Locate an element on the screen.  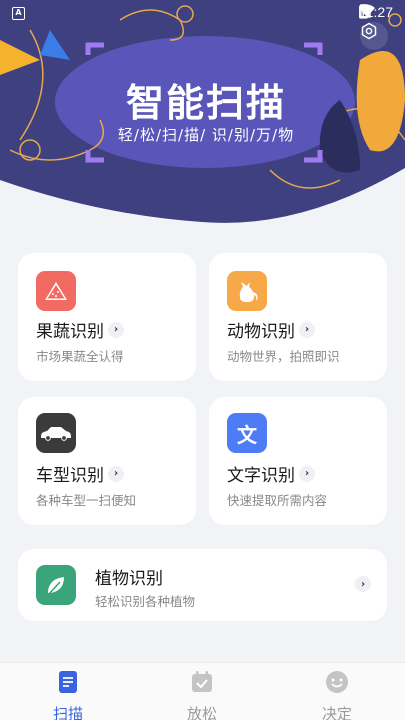
card-title: 动物识别 › is located at coordinates (271, 329).